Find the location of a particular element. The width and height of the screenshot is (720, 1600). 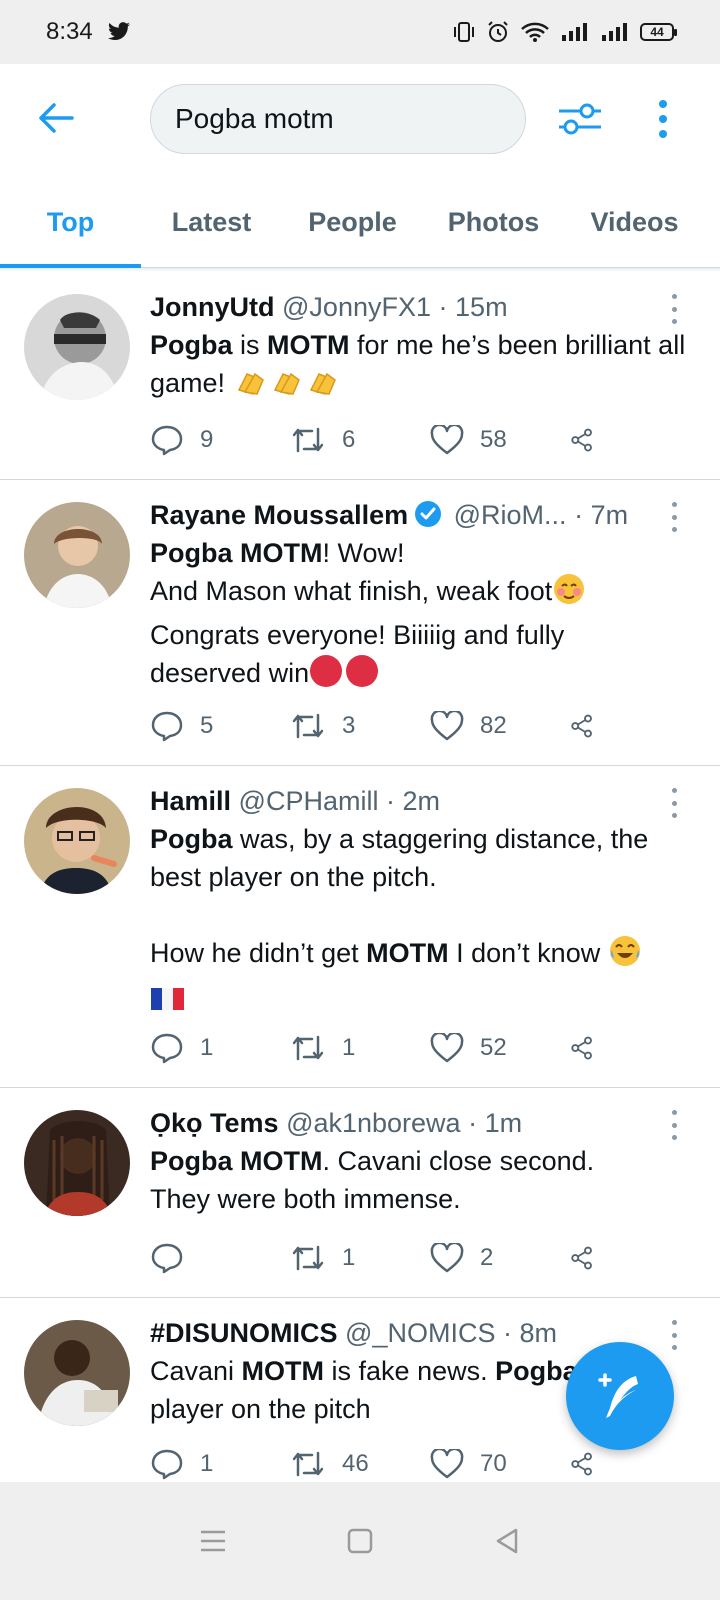

tweet-actions: 1 46 70 is located at coordinates (385, 1462).